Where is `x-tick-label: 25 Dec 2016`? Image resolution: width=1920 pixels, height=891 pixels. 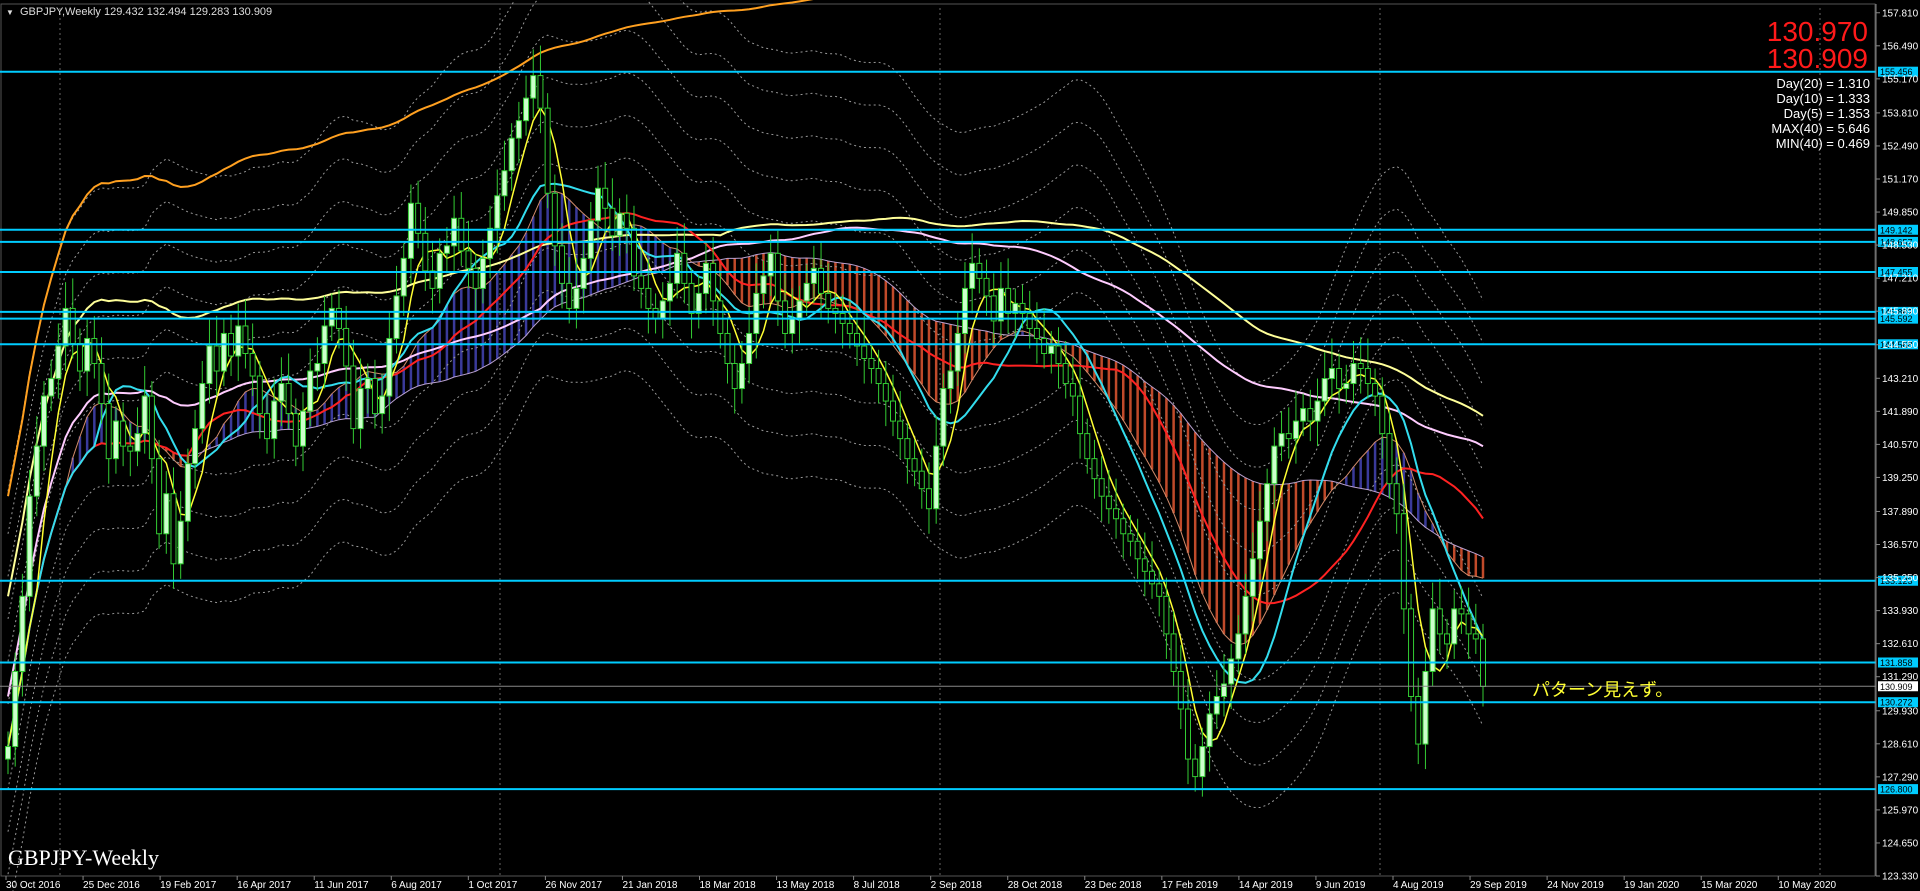
x-tick-label: 25 Dec 2016 is located at coordinates (111, 885).